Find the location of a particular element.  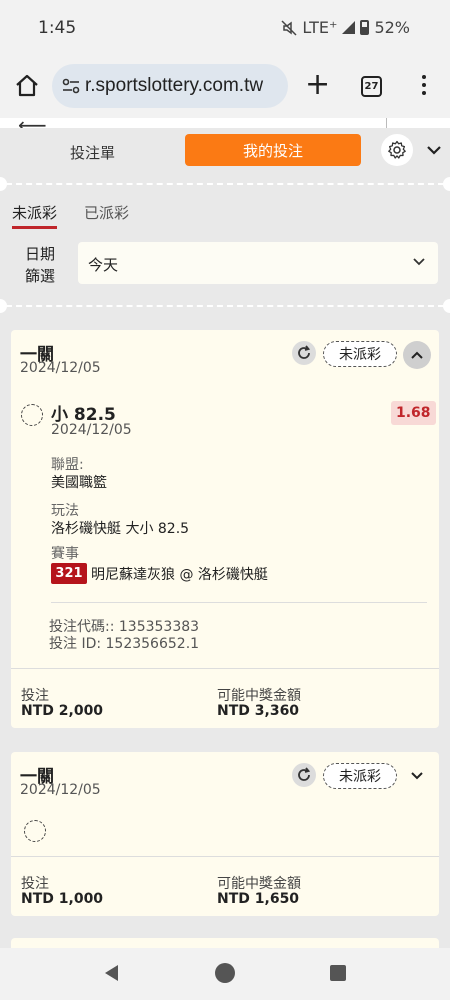

battery-icon is located at coordinates (365, 27).